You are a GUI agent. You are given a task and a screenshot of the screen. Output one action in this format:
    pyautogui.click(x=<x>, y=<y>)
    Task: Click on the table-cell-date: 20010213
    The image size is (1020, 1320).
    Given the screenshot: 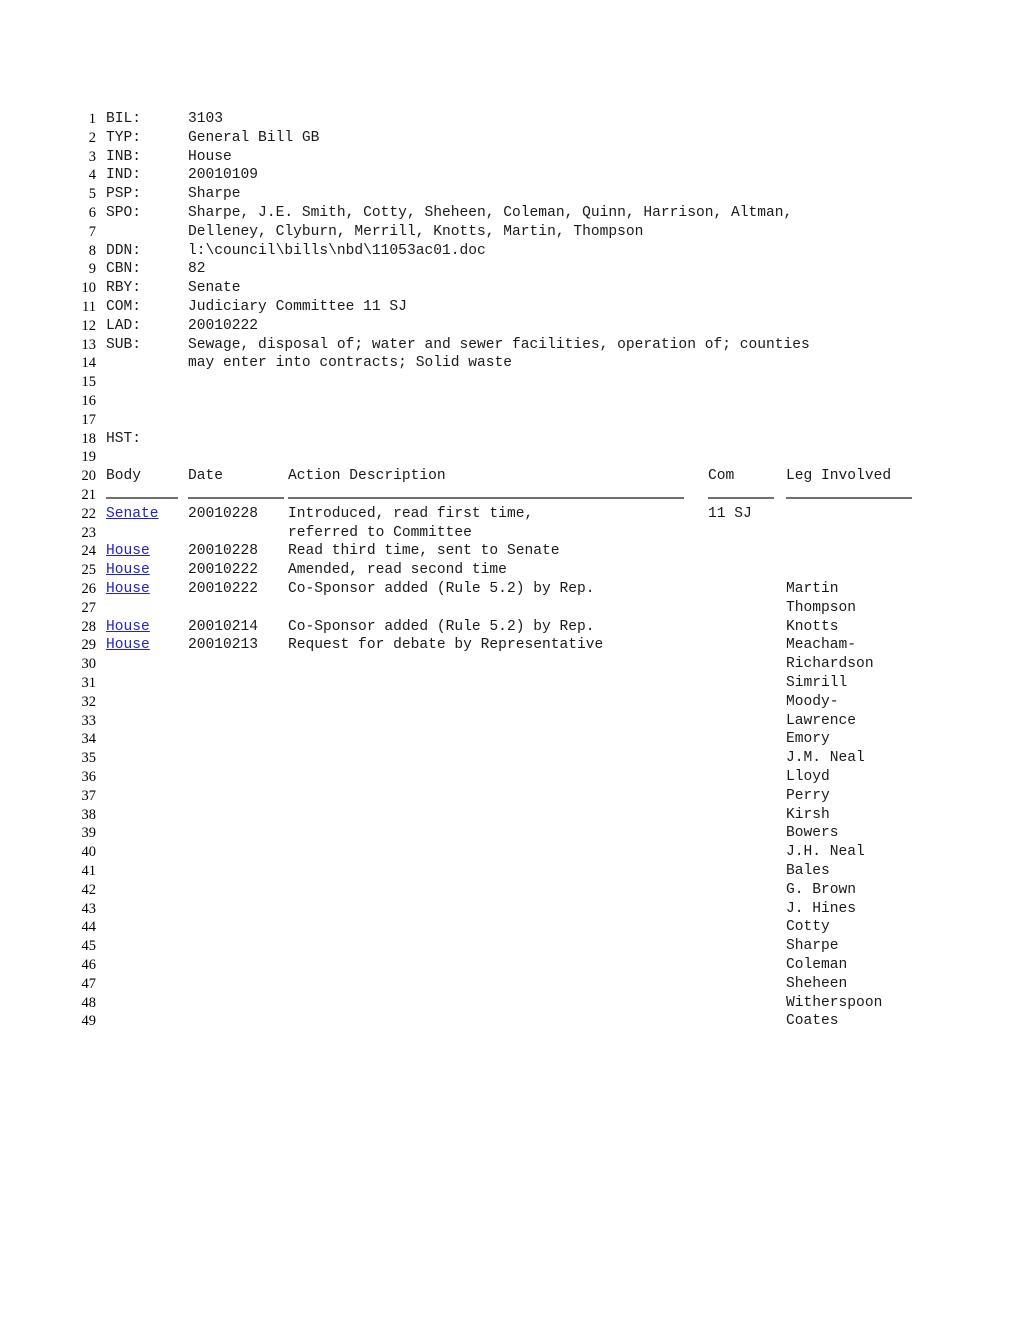 What is the action you would take?
    pyautogui.click(x=223, y=645)
    